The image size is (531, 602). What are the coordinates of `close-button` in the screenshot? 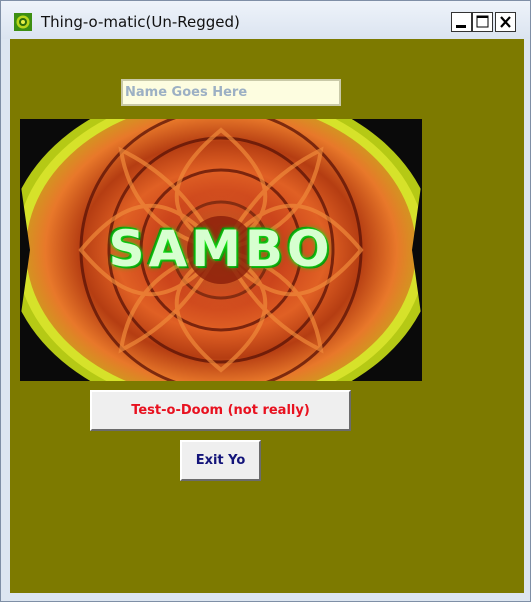 It's located at (505, 22).